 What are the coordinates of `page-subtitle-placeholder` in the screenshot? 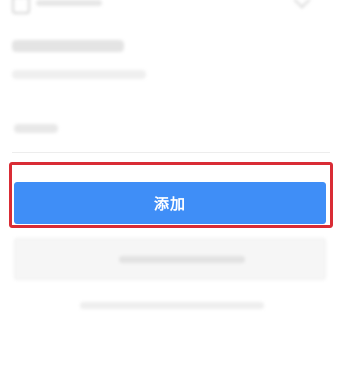 It's located at (79, 74).